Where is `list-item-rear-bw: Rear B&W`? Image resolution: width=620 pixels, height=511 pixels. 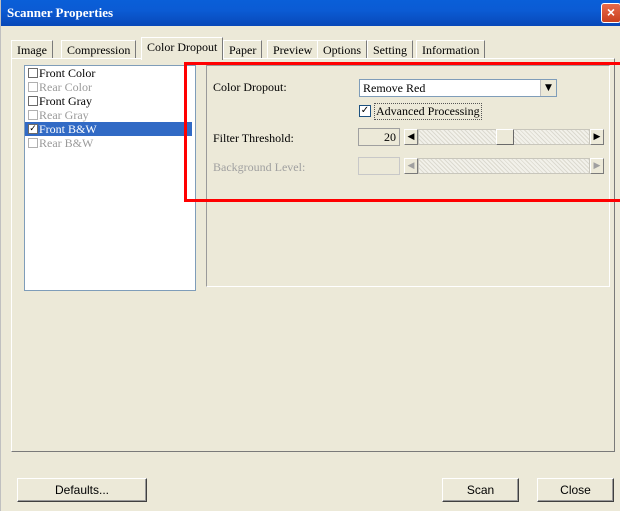
list-item-rear-bw: Rear B&W is located at coordinates (110, 143).